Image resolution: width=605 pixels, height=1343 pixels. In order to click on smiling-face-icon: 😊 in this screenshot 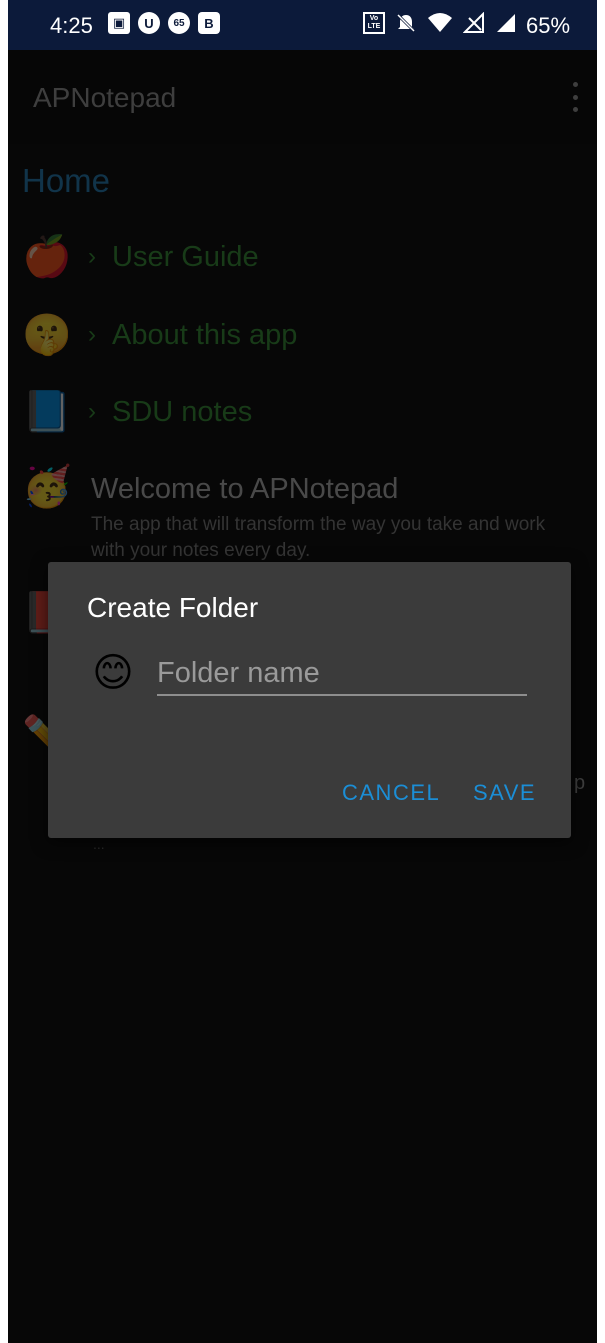, I will do `click(113, 673)`.